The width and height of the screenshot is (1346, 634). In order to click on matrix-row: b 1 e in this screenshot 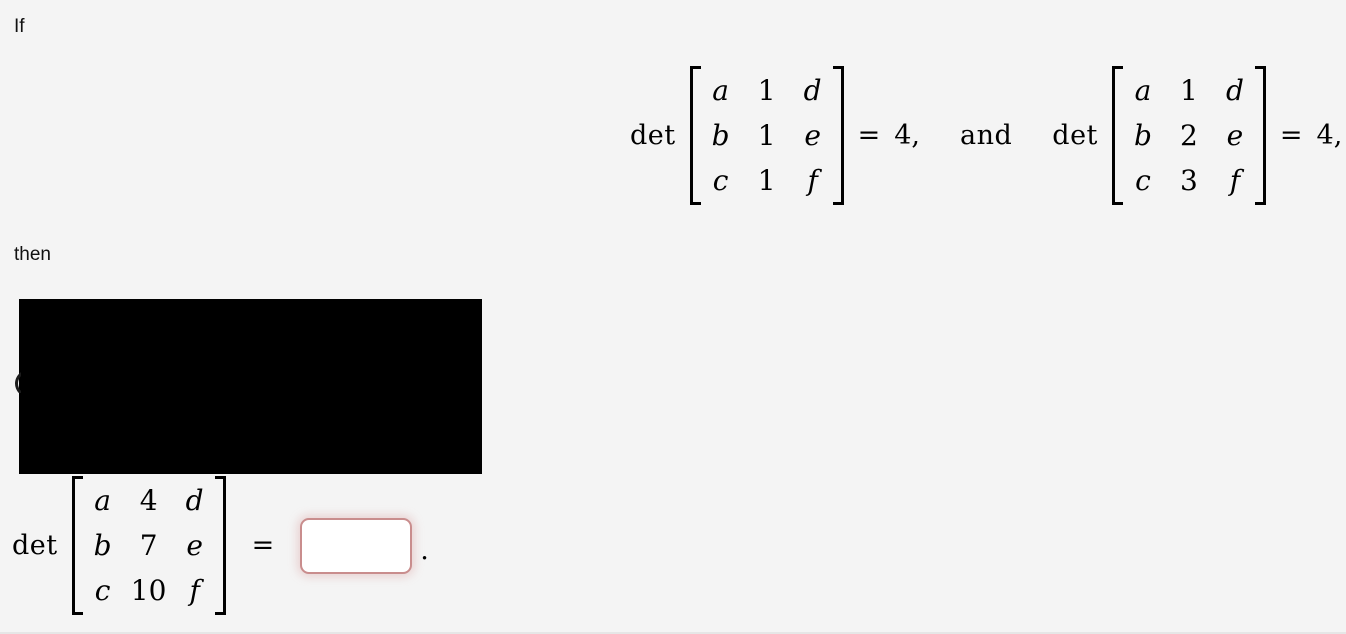, I will do `click(767, 135)`.